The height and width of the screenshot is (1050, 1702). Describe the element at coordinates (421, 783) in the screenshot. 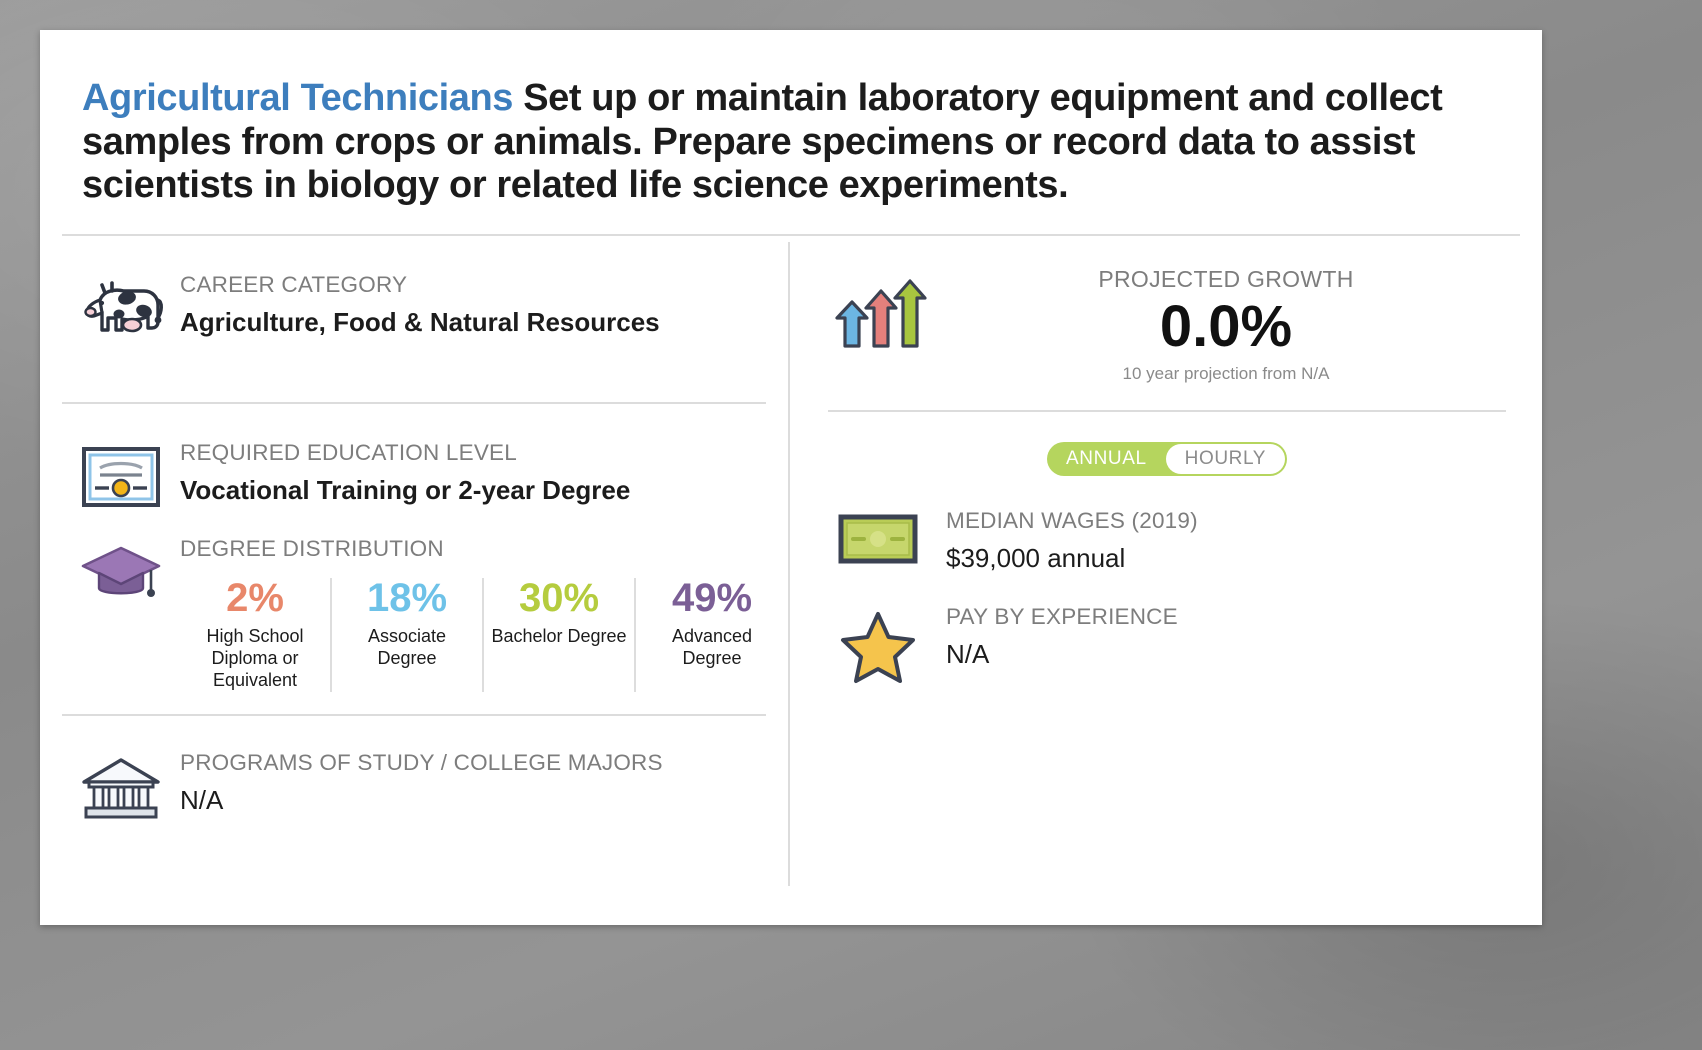

I see `programs-of-study-text: PROGRAMS OF STUDY / COLLEGE MAJORS N/A` at that location.